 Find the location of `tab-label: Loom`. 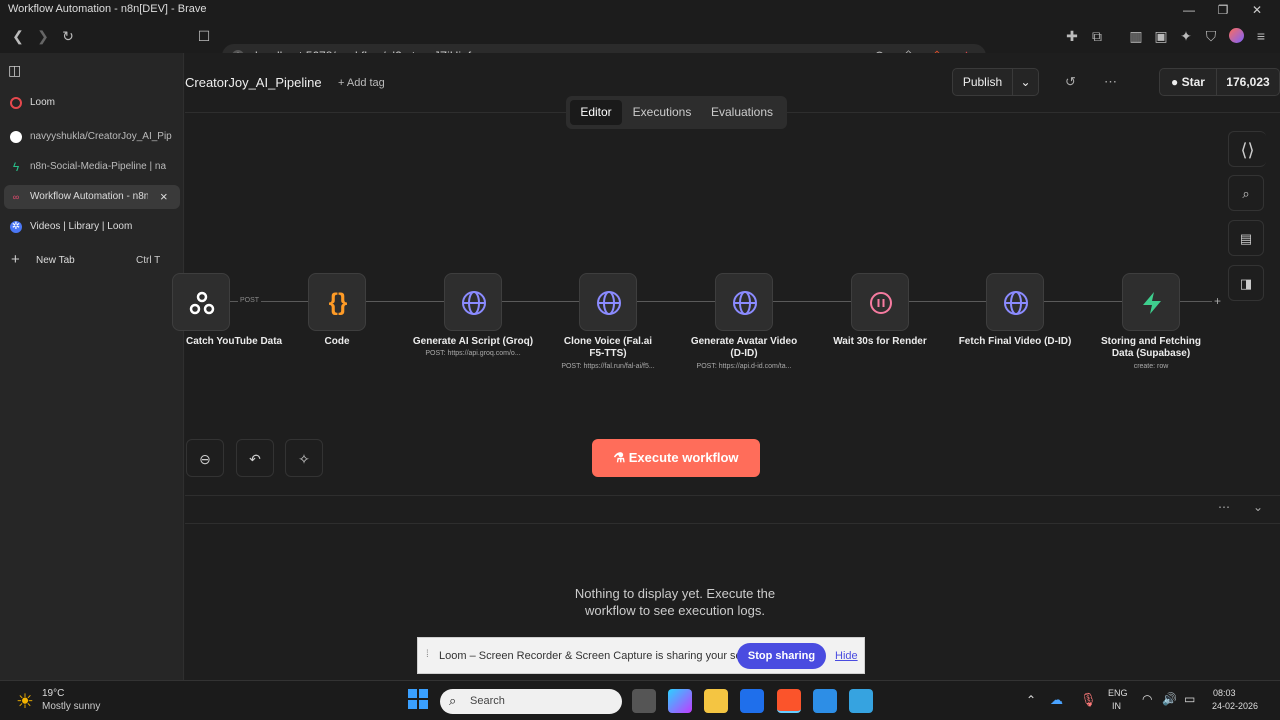

tab-label: Loom is located at coordinates (43, 102).